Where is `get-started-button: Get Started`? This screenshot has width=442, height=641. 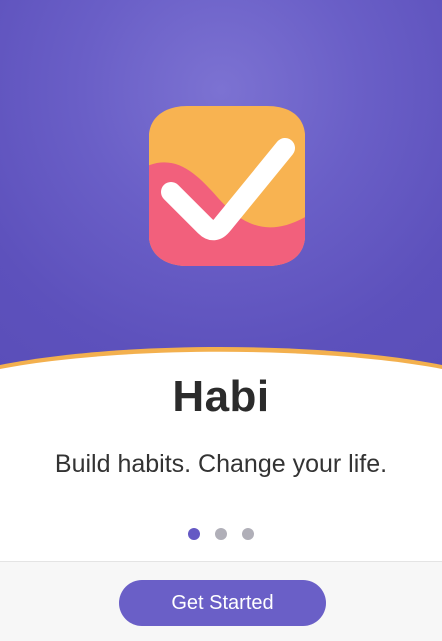 get-started-button: Get Started is located at coordinates (222, 603).